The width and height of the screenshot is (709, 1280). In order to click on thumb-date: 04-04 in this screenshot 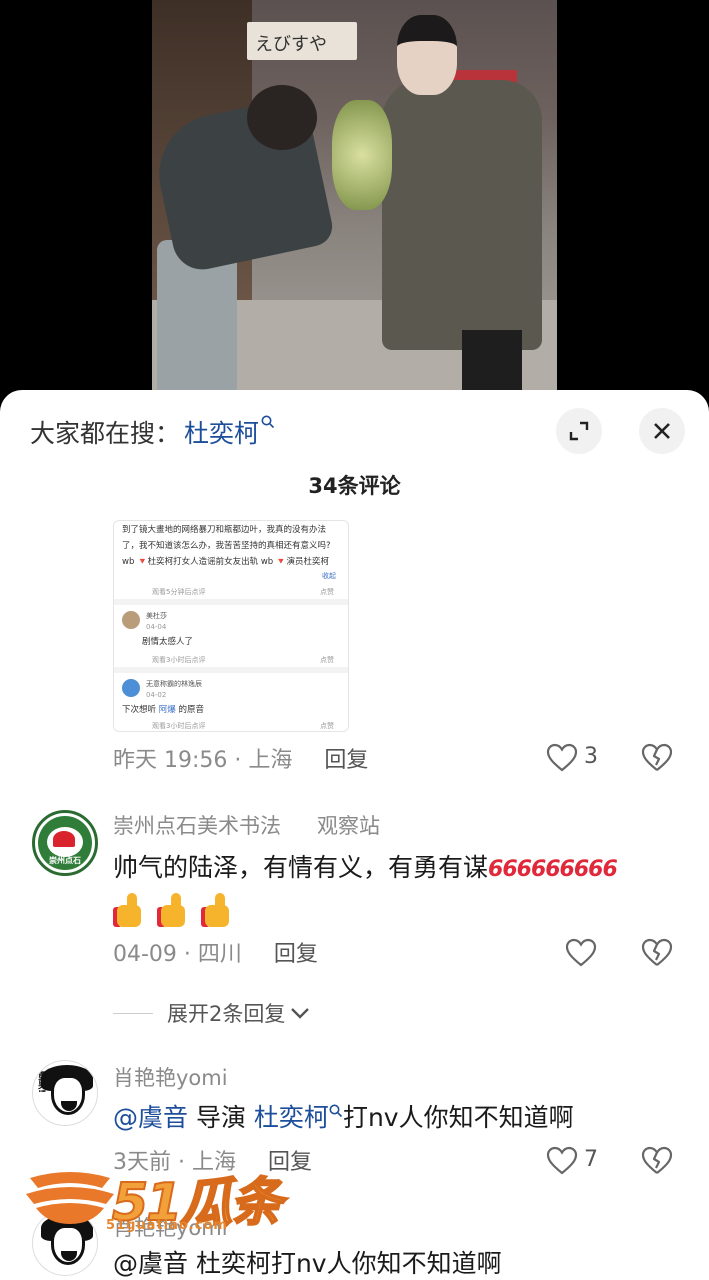, I will do `click(156, 627)`.